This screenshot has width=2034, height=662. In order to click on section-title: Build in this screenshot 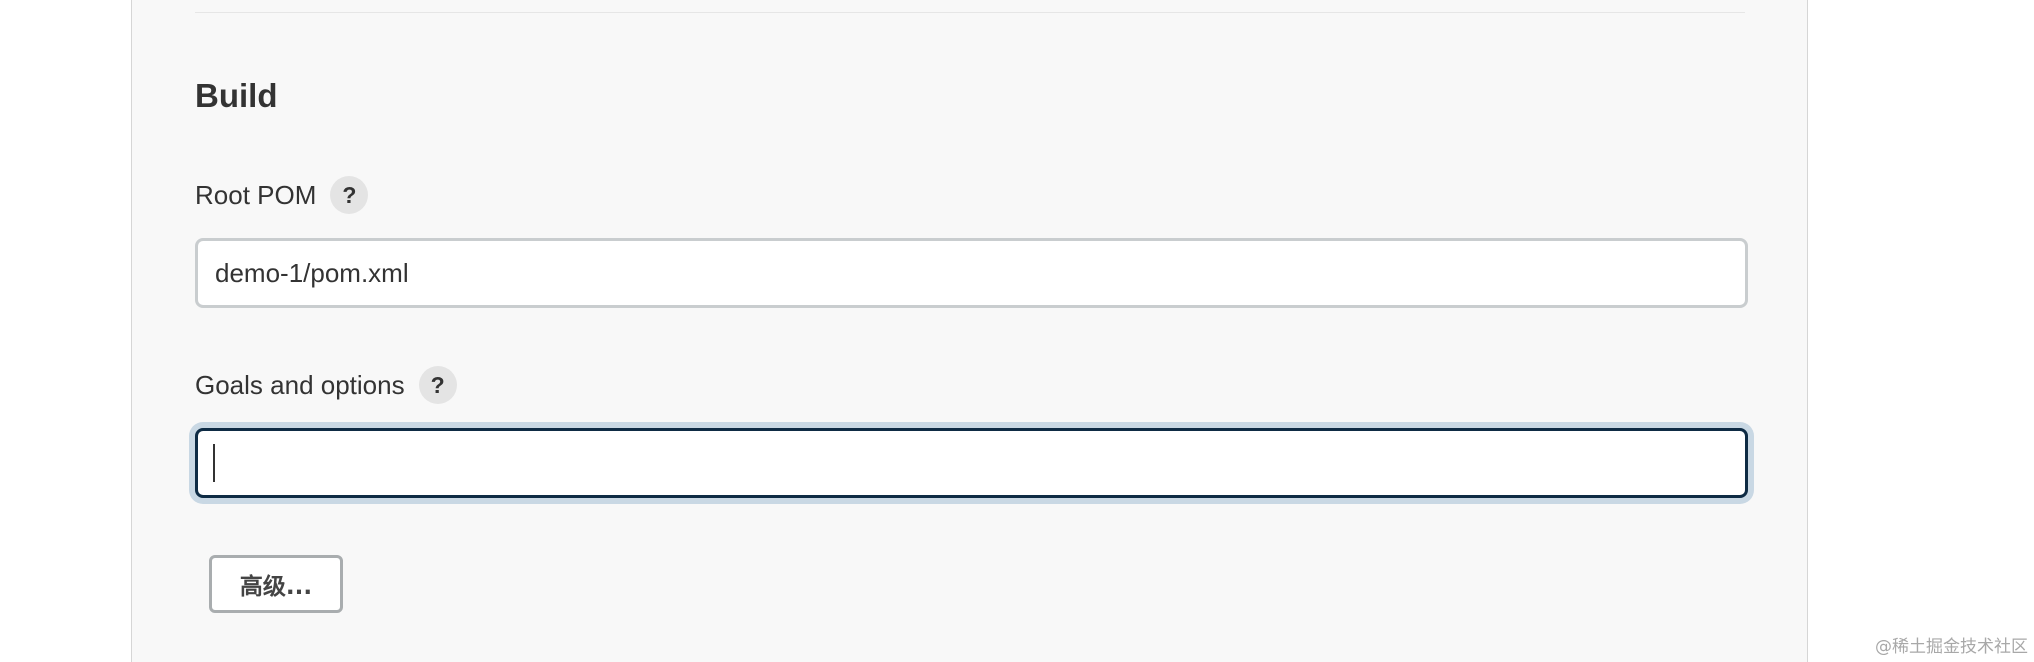, I will do `click(236, 95)`.